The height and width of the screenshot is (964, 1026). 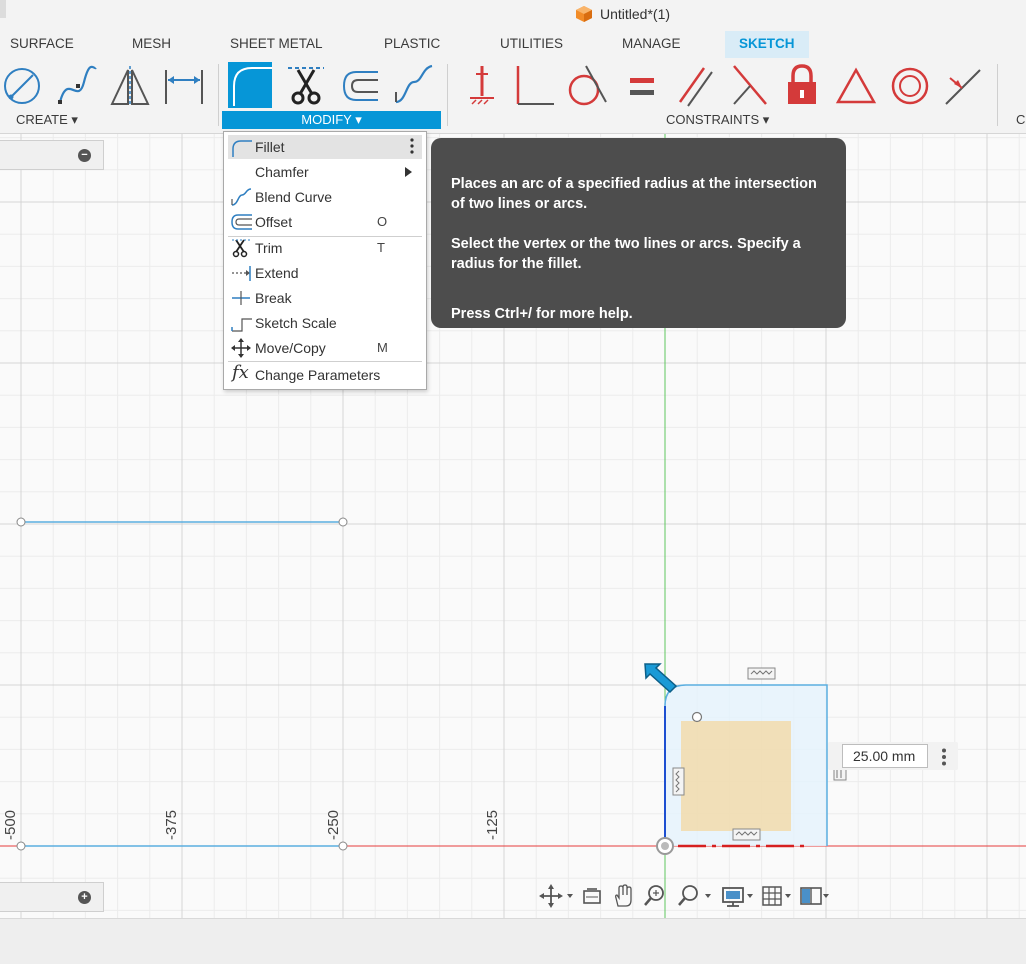 I want to click on look-at-icon, so click(x=592, y=896).